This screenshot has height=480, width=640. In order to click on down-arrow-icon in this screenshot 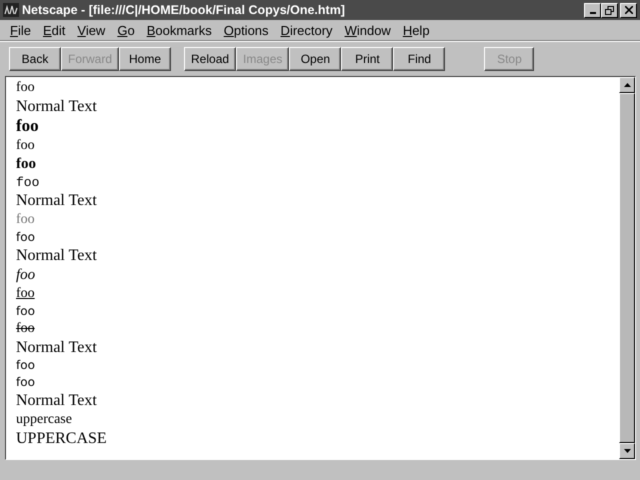, I will do `click(627, 451)`.